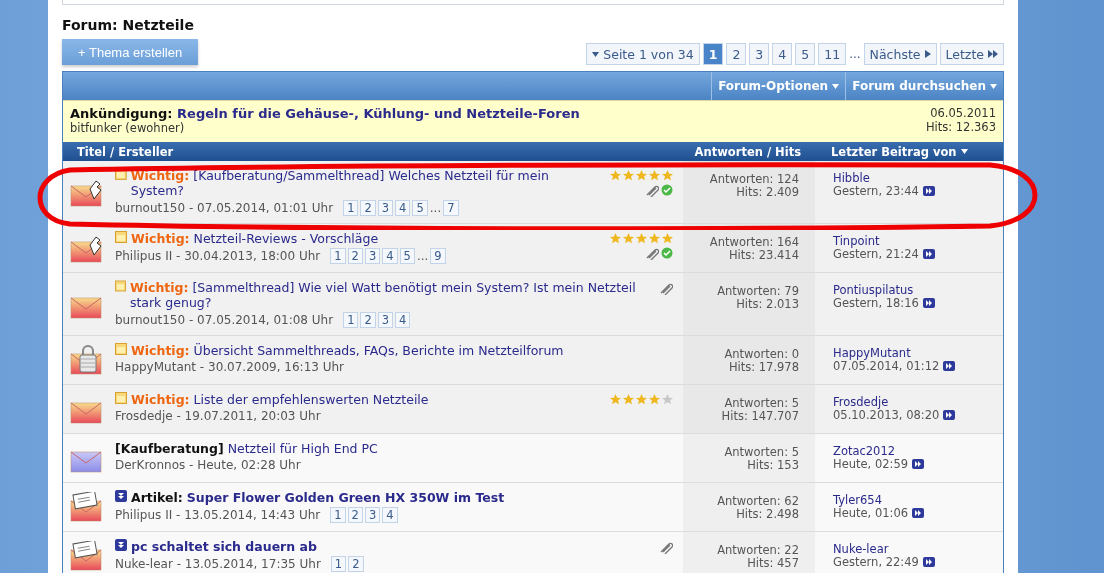 The height and width of the screenshot is (573, 1104). Describe the element at coordinates (218, 416) in the screenshot. I see `thread-author-date: Frosdedje - 19.07.2011, 20:03 Uhr` at that location.